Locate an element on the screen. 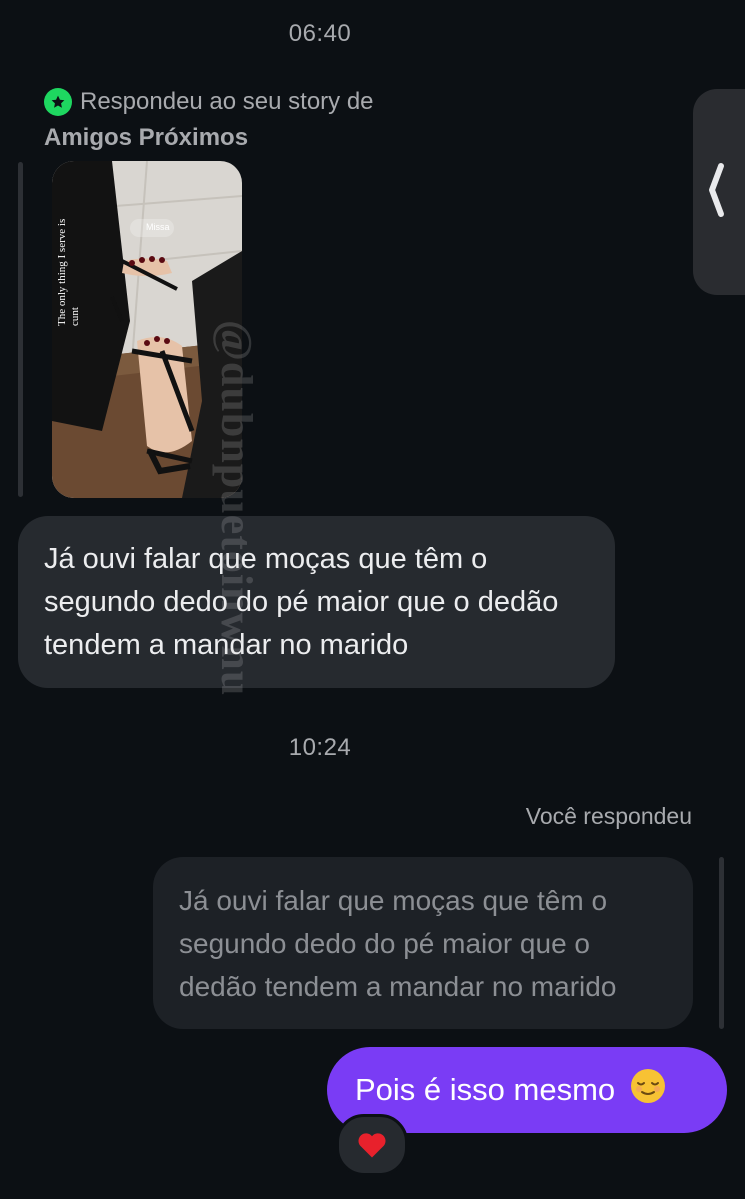  outgoing-message-text: Pois é isso mesmo is located at coordinates (485, 1089).